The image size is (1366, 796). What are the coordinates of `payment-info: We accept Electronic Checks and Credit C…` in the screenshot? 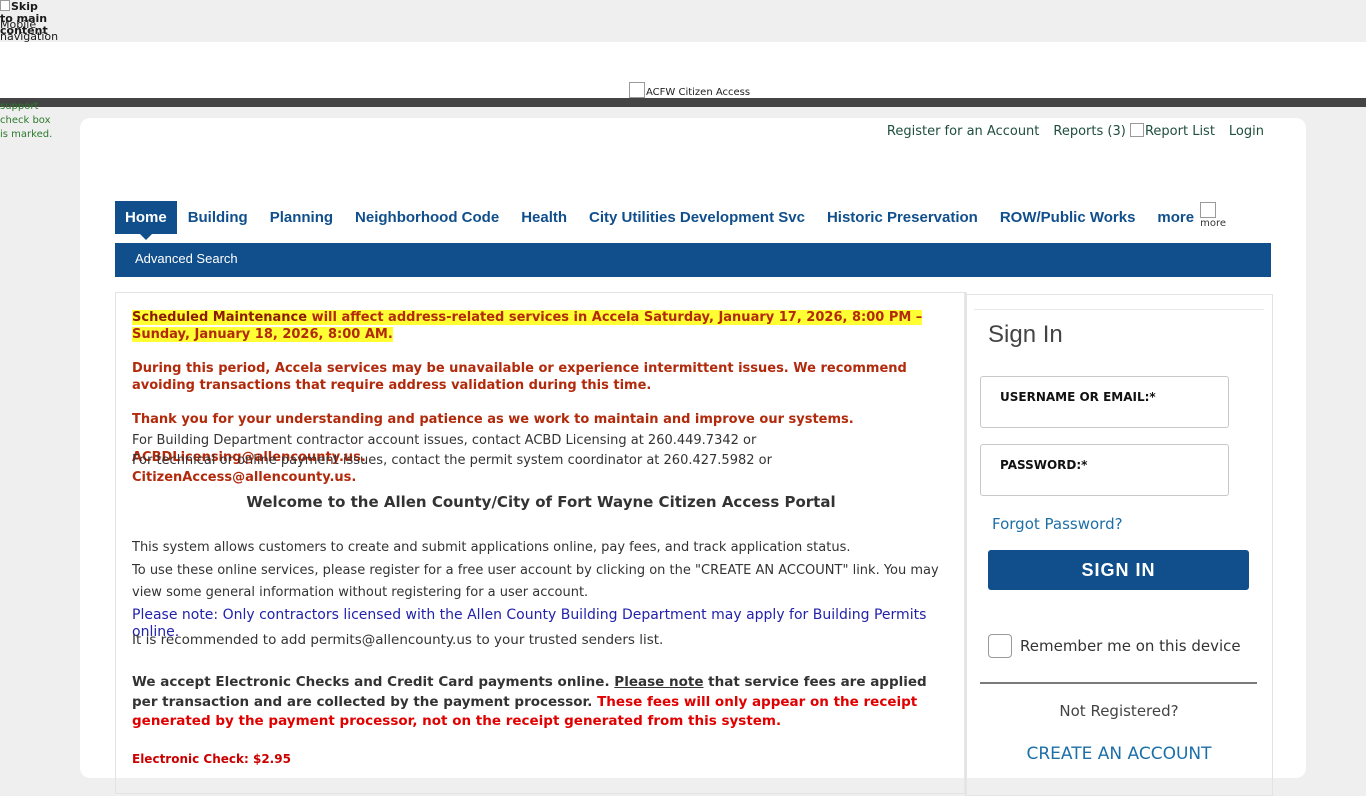 It's located at (529, 701).